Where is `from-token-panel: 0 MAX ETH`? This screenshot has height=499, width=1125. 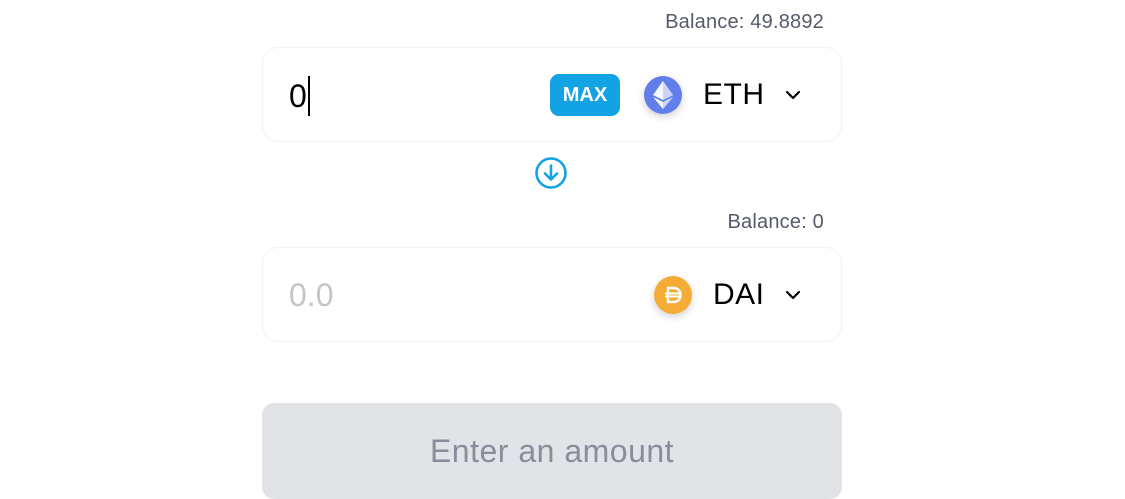 from-token-panel: 0 MAX ETH is located at coordinates (552, 94).